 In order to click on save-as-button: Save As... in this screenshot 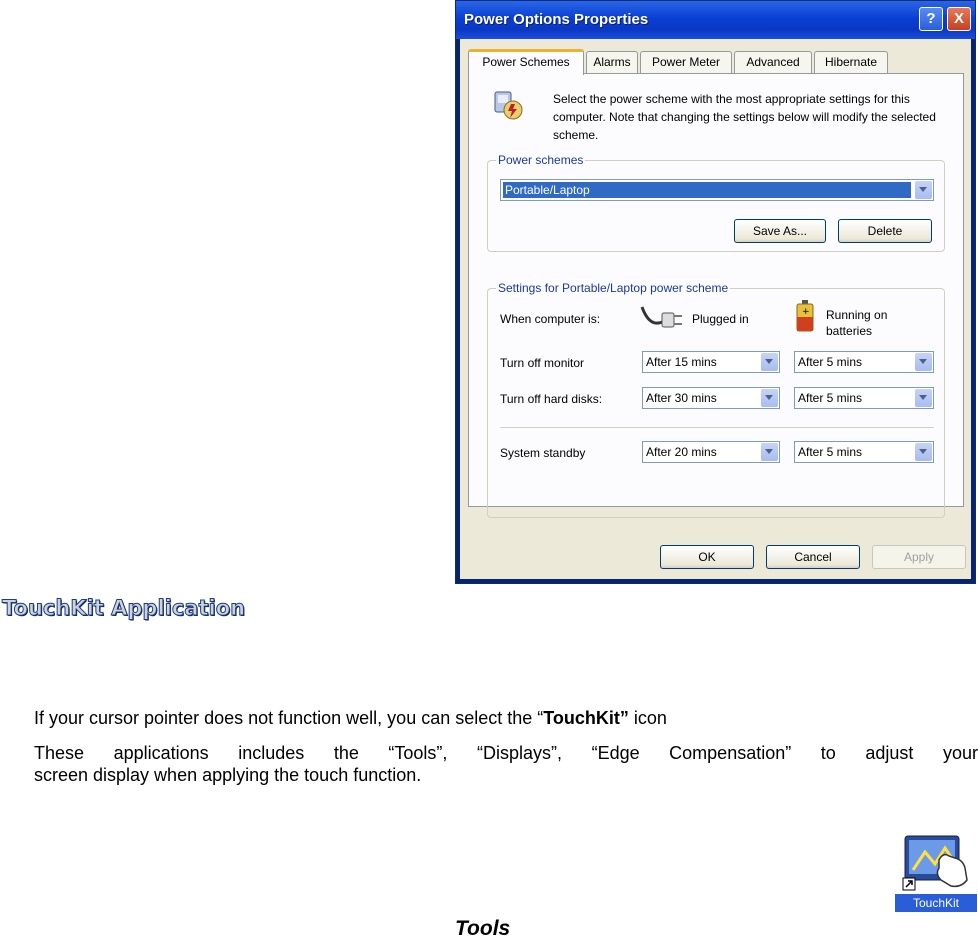, I will do `click(780, 231)`.